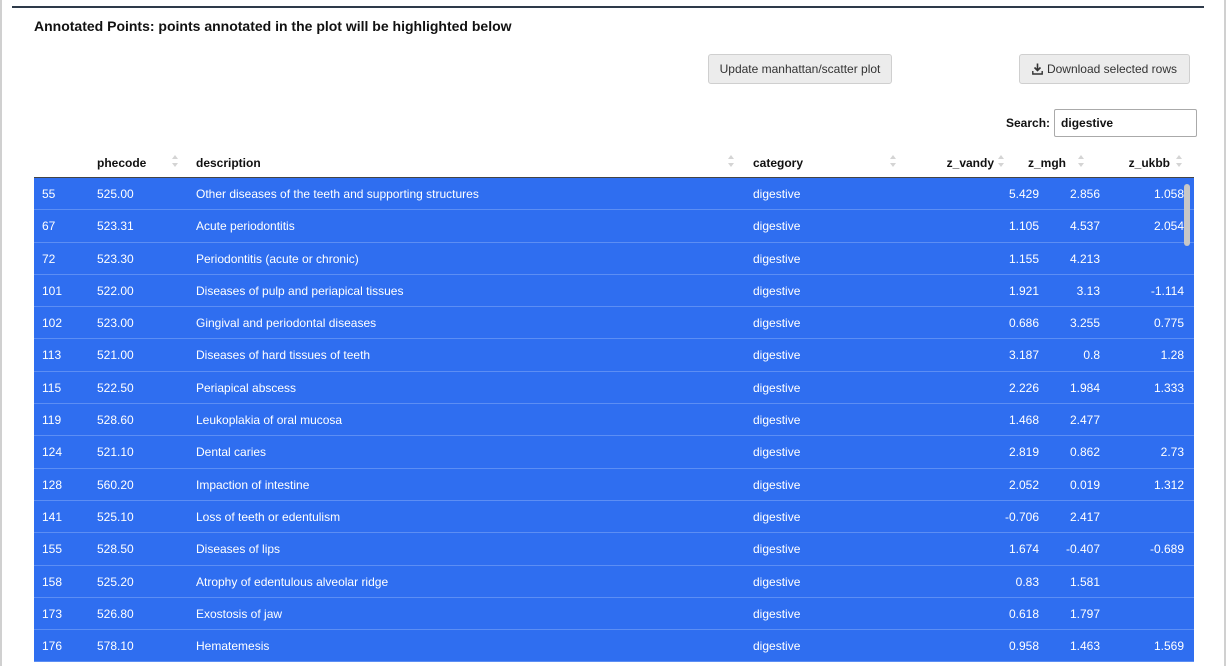  Describe the element at coordinates (238, 549) in the screenshot. I see `description-cell: Diseases of lips` at that location.